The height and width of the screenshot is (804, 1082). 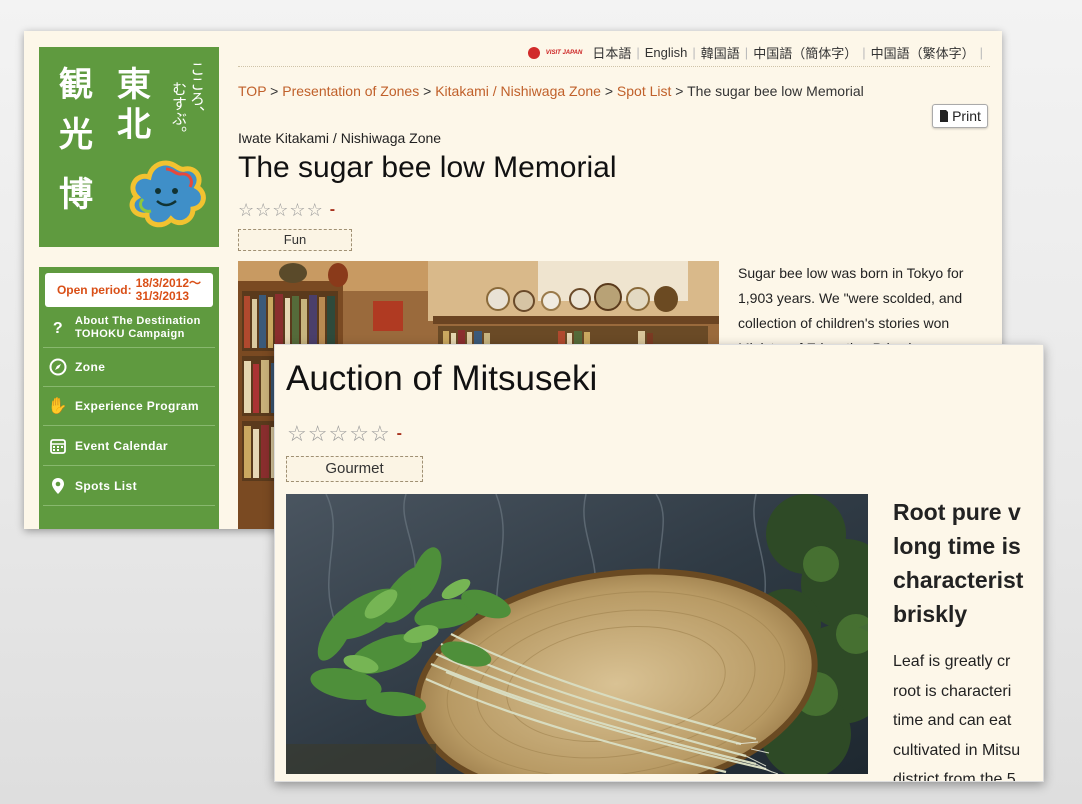 I want to click on logo-kanji-5: 博, so click(x=76, y=195).